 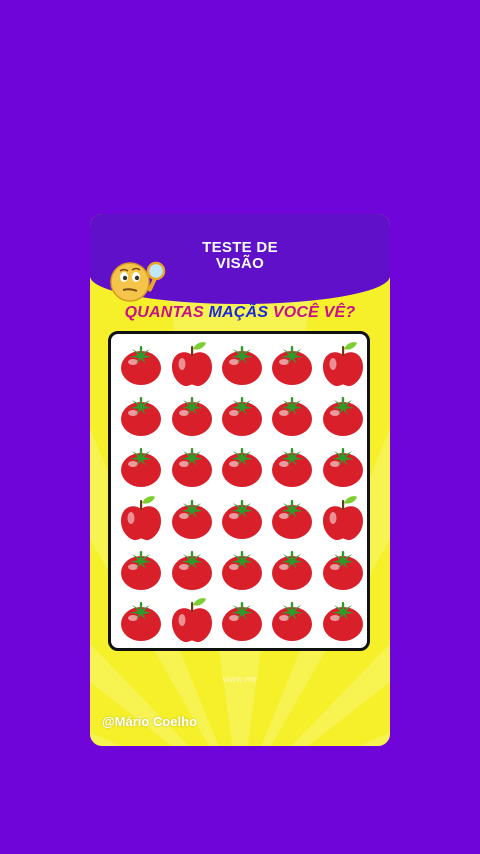 What do you see at coordinates (150, 721) in the screenshot?
I see `author-credit: @Mário Coelho` at bounding box center [150, 721].